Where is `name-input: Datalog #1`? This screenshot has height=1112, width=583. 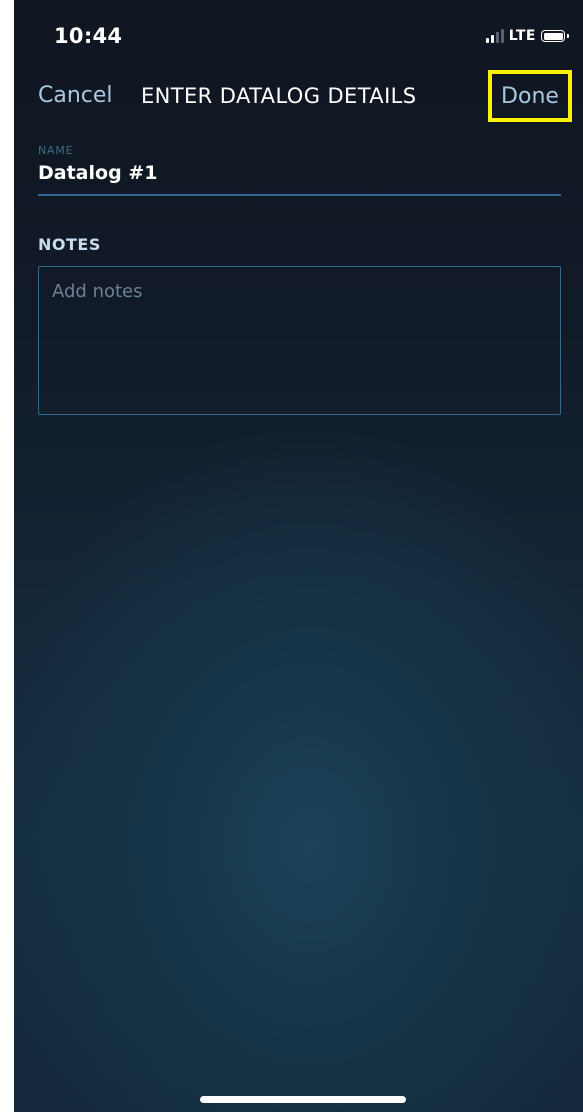 name-input: Datalog #1 is located at coordinates (299, 176).